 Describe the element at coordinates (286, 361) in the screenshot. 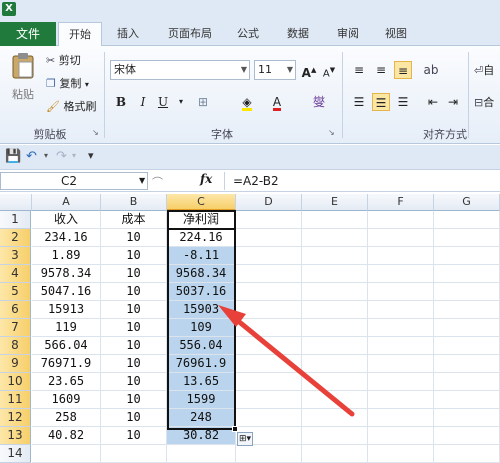

I see `annotation-arrow` at that location.